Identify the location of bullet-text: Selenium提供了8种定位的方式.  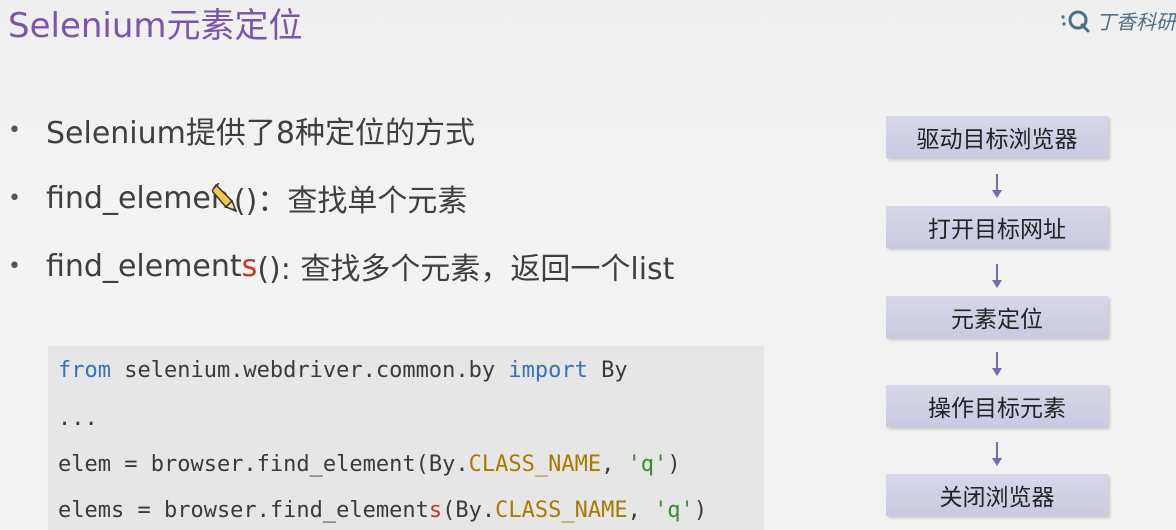
(260, 133).